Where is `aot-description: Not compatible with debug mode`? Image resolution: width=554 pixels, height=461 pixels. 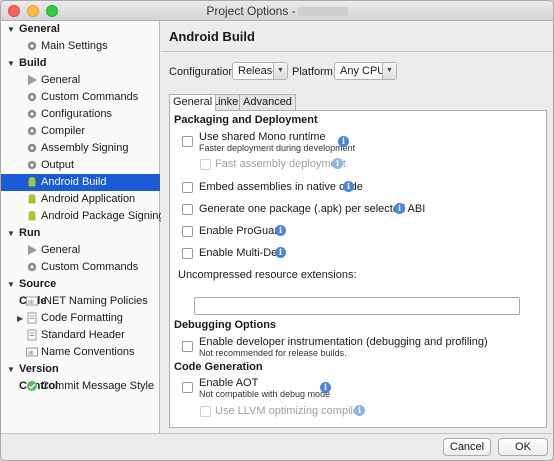
aot-description: Not compatible with debug mode is located at coordinates (265, 394).